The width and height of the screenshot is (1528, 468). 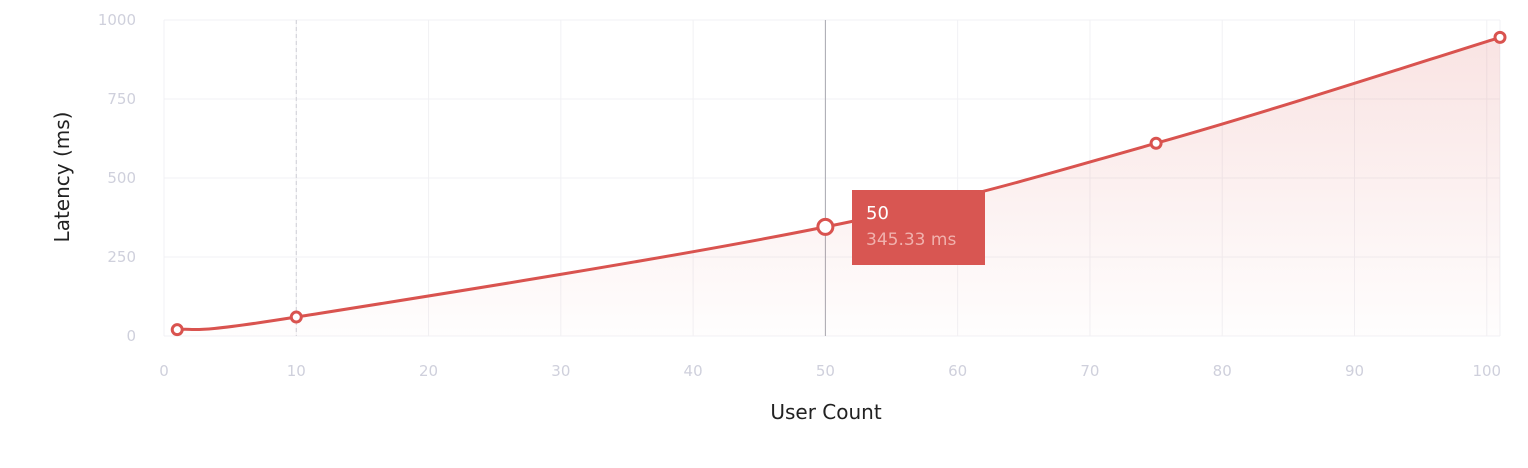 What do you see at coordinates (825, 226) in the screenshot?
I see `highlighted-point` at bounding box center [825, 226].